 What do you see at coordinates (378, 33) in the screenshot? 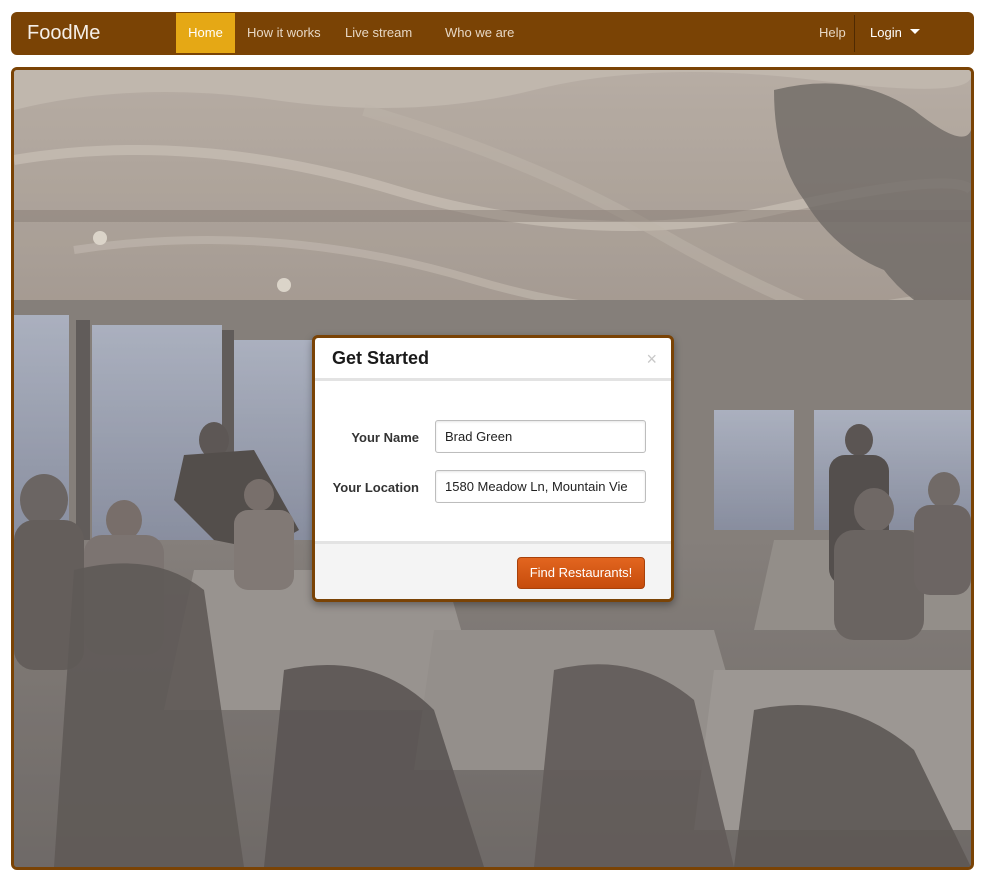
I see `nav-item-live-stream: Live stream` at bounding box center [378, 33].